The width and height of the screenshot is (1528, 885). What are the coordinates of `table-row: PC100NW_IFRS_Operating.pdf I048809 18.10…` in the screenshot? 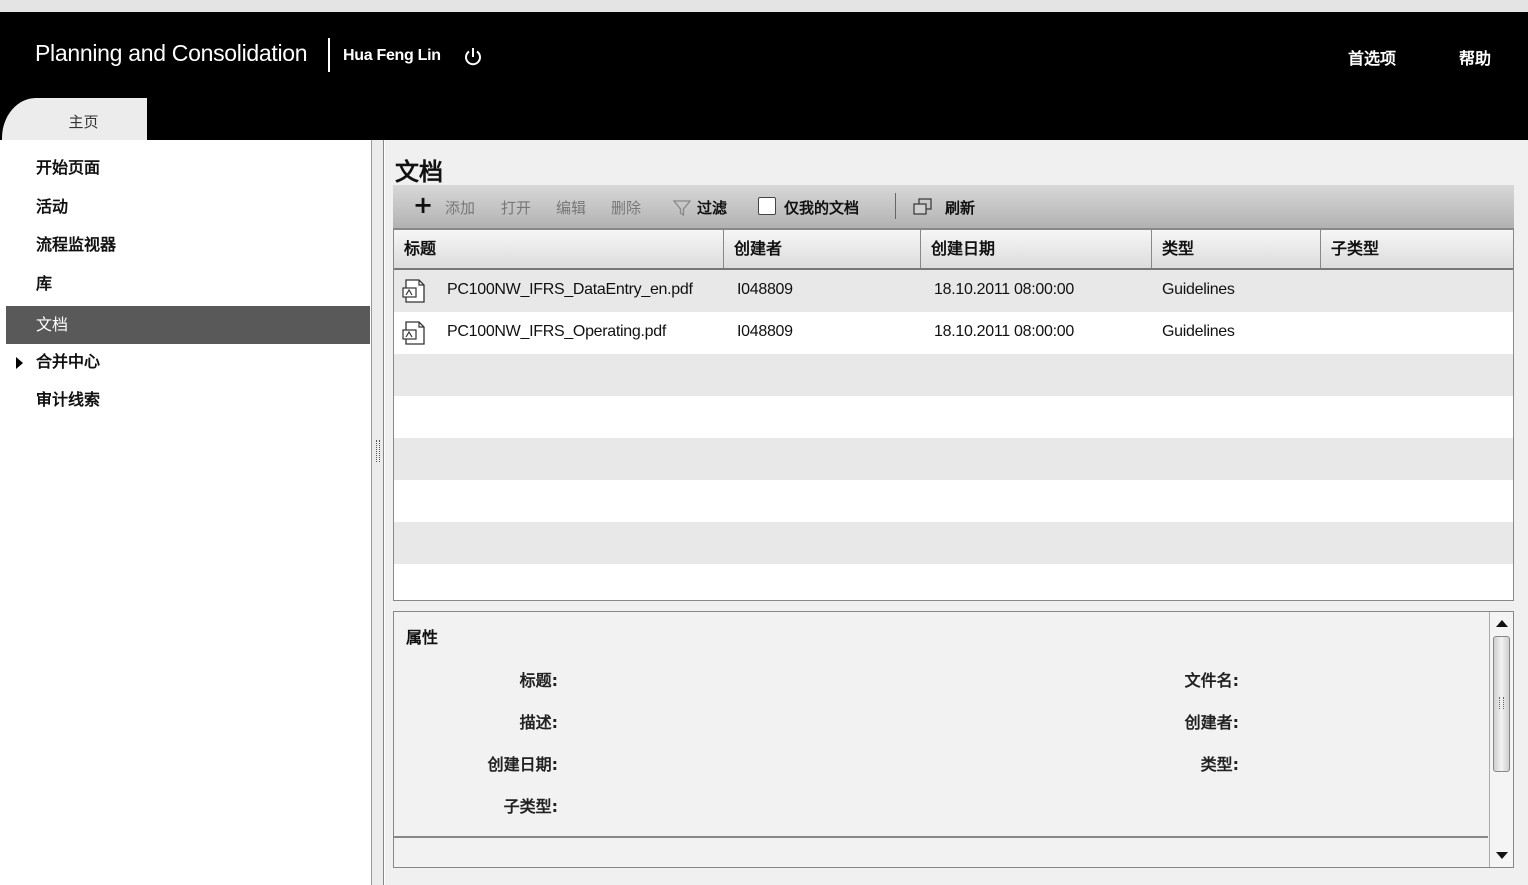 It's located at (953, 333).